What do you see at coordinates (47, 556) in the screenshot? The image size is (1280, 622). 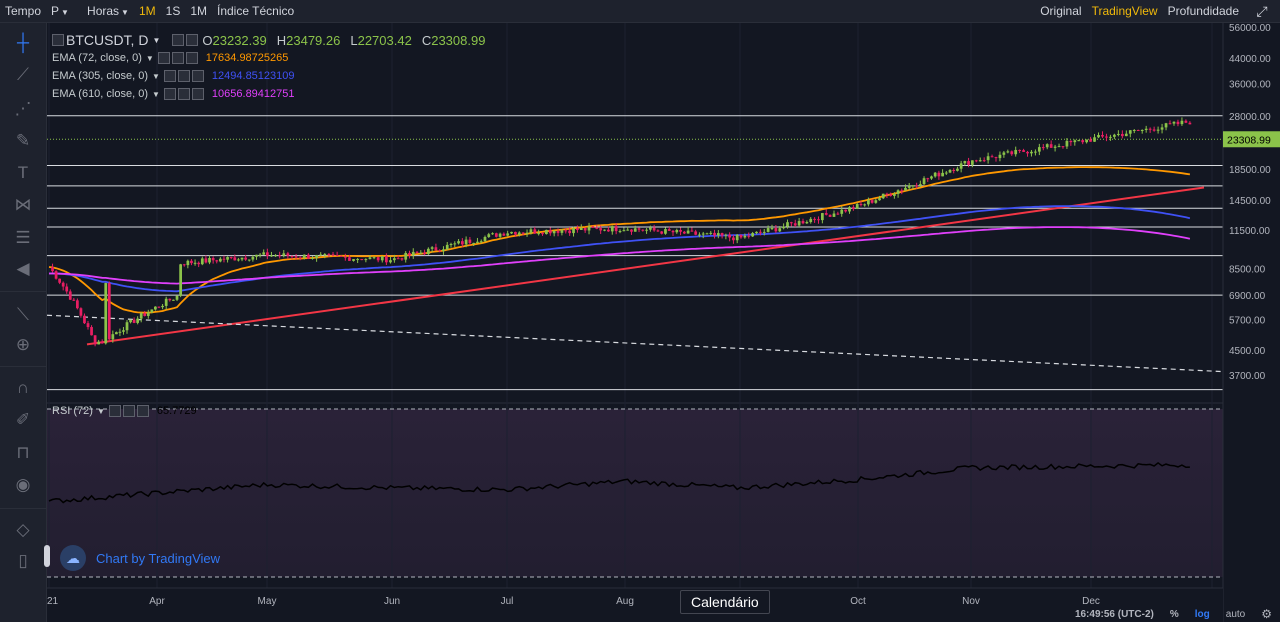 I see `collapse-handle` at bounding box center [47, 556].